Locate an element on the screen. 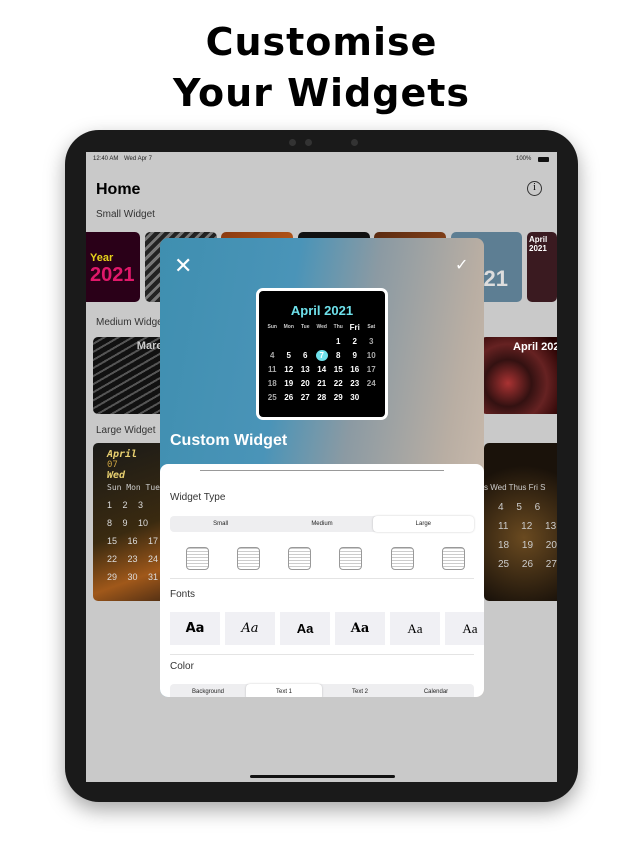 Image resolution: width=643 pixels, height=858 pixels. checkmark-icon: ✓ is located at coordinates (461, 266).